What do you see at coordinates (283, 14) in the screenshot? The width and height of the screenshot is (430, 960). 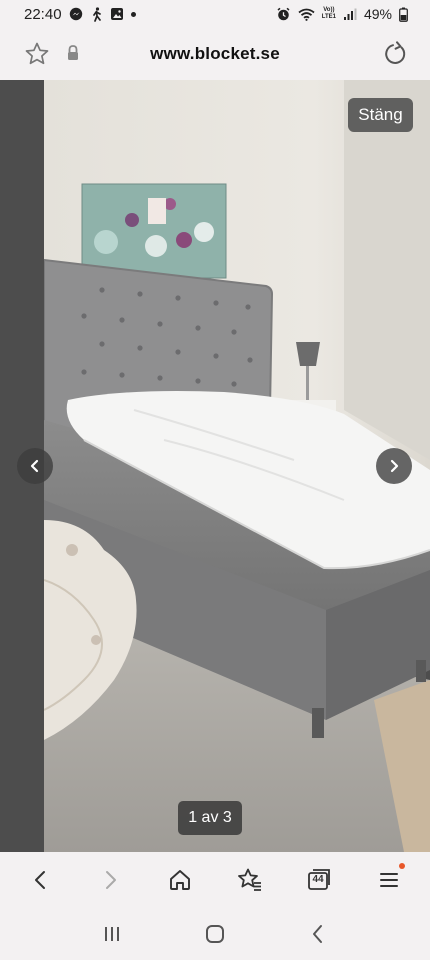 I see `alarm-icon` at bounding box center [283, 14].